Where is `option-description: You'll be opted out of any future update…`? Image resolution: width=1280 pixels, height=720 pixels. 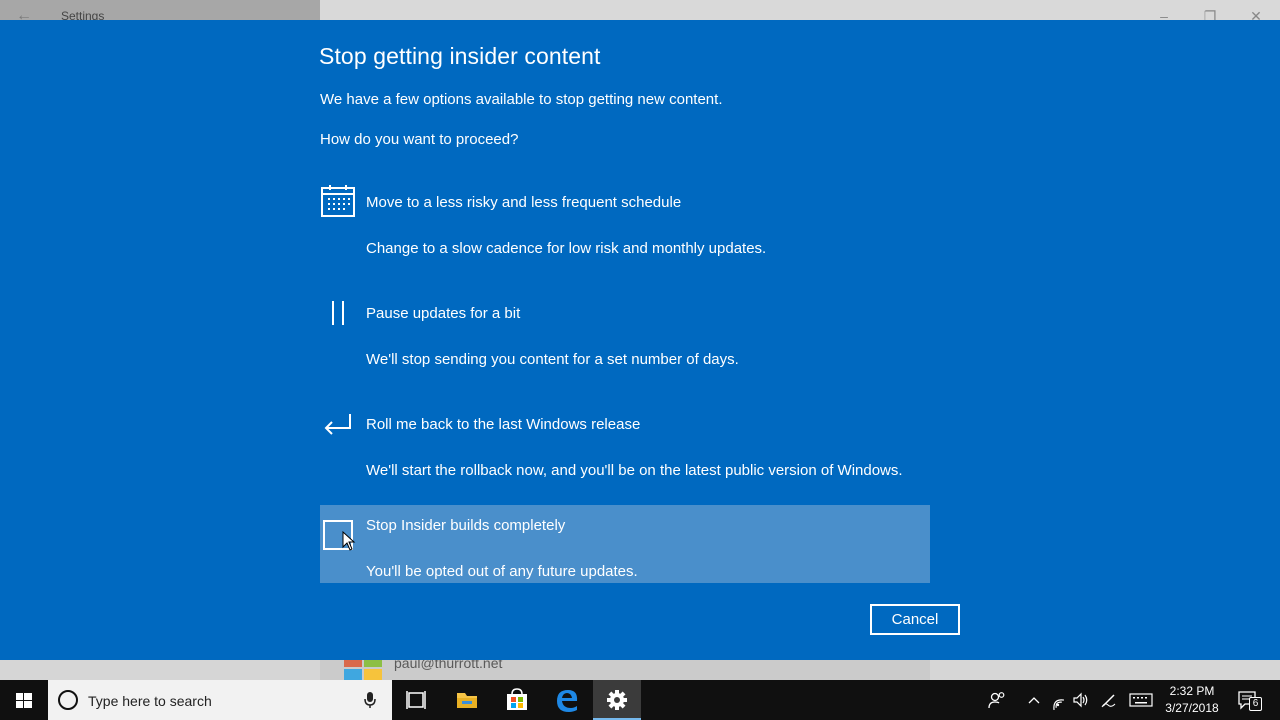 option-description: You'll be opted out of any future update… is located at coordinates (502, 571).